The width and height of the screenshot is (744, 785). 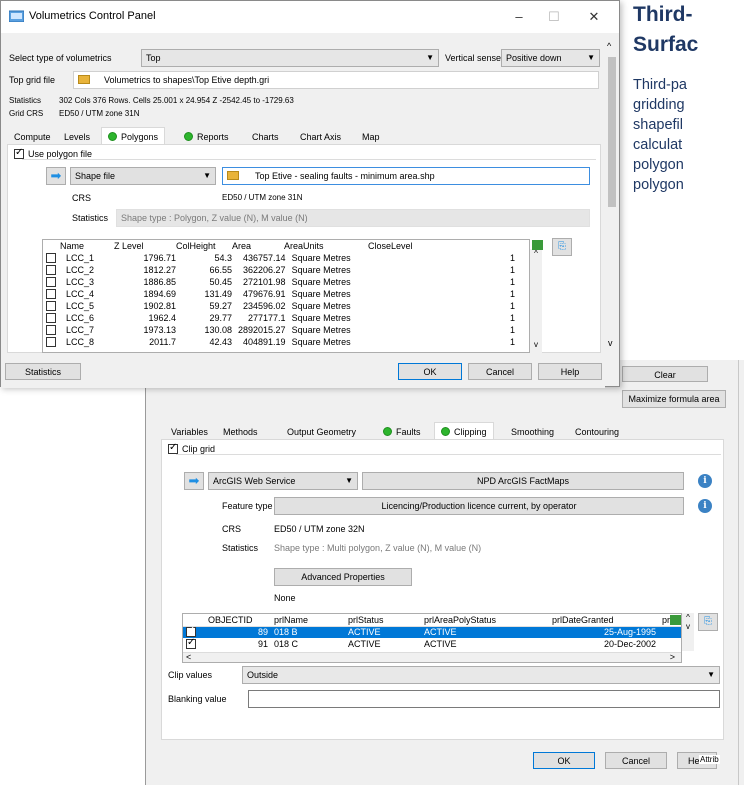 I want to click on status-dot-icon, so click(x=387, y=431).